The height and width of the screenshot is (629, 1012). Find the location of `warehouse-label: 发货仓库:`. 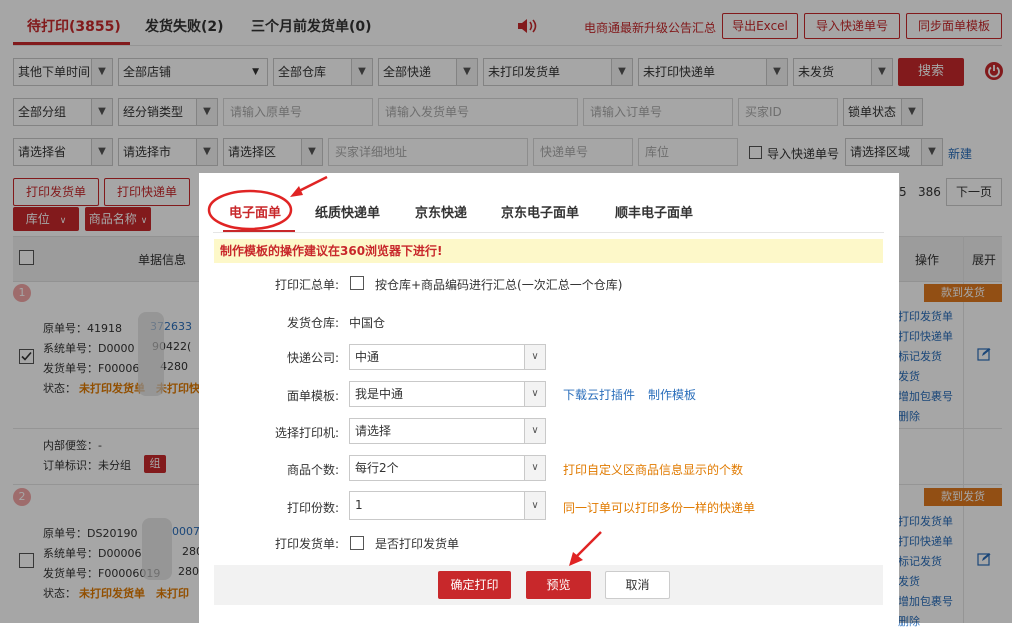

warehouse-label: 发货仓库: is located at coordinates (312, 323).